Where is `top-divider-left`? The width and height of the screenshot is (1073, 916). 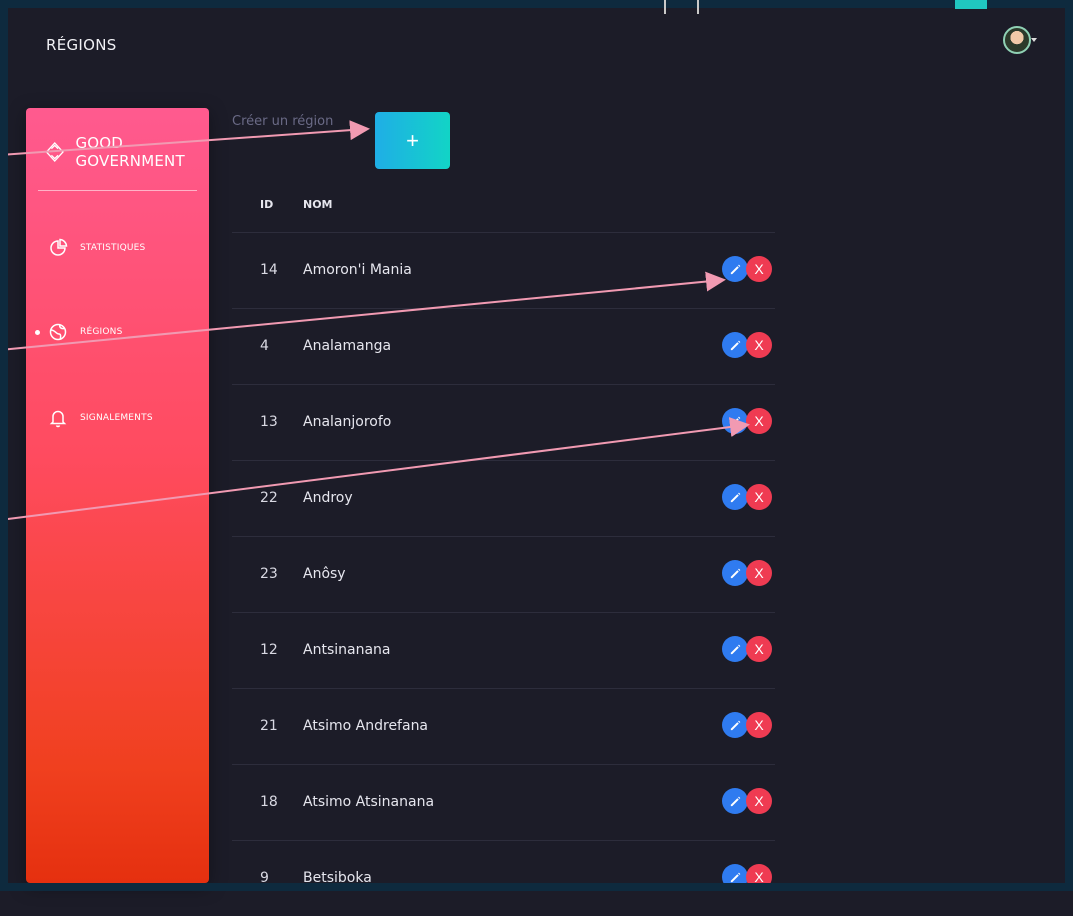 top-divider-left is located at coordinates (665, 7).